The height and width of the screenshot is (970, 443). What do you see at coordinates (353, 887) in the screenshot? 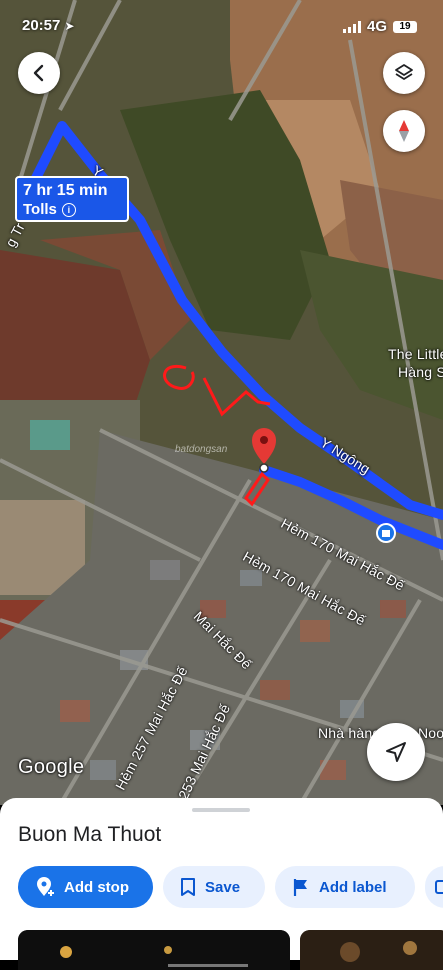
I see `add-label-label: Add label` at bounding box center [353, 887].